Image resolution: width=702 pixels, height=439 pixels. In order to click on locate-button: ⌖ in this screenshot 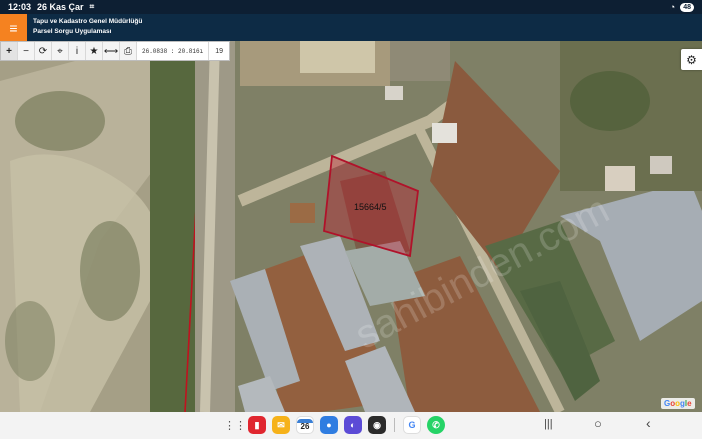, I will do `click(60, 51)`.